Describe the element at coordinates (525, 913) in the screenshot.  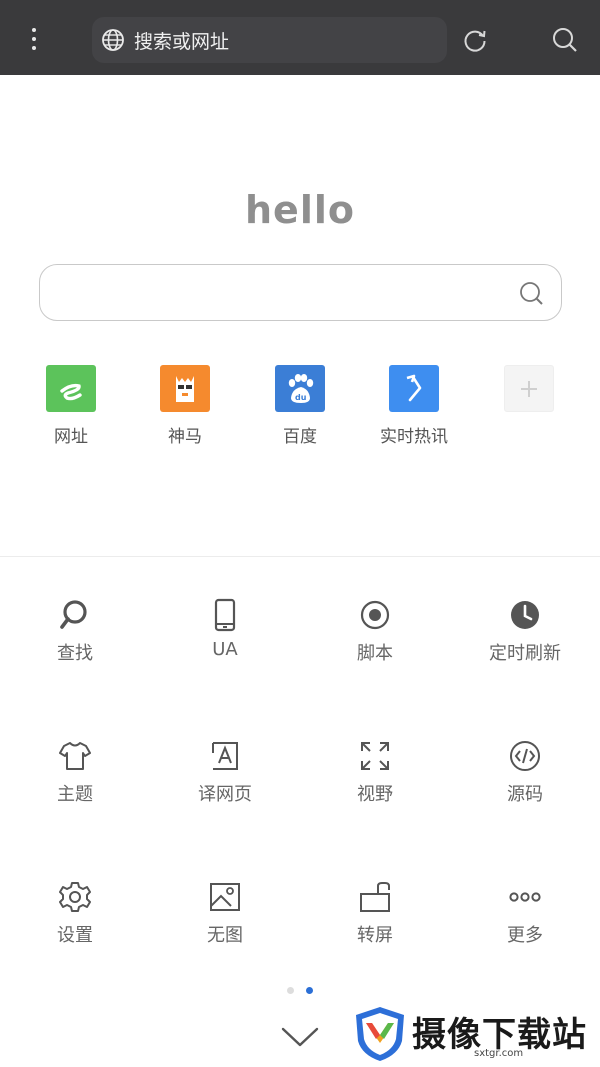
I see `menu-item-more: 更多` at that location.